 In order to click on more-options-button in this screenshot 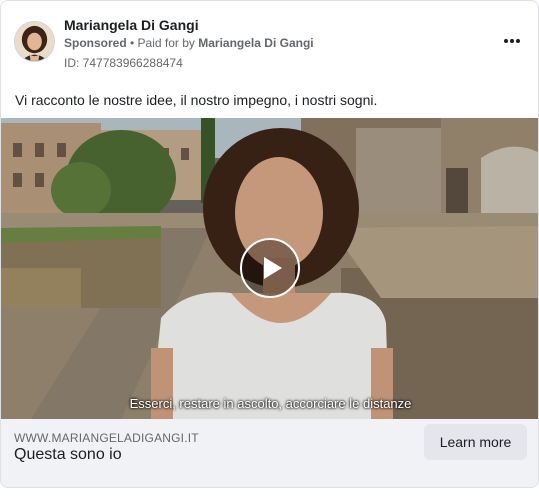, I will do `click(512, 41)`.